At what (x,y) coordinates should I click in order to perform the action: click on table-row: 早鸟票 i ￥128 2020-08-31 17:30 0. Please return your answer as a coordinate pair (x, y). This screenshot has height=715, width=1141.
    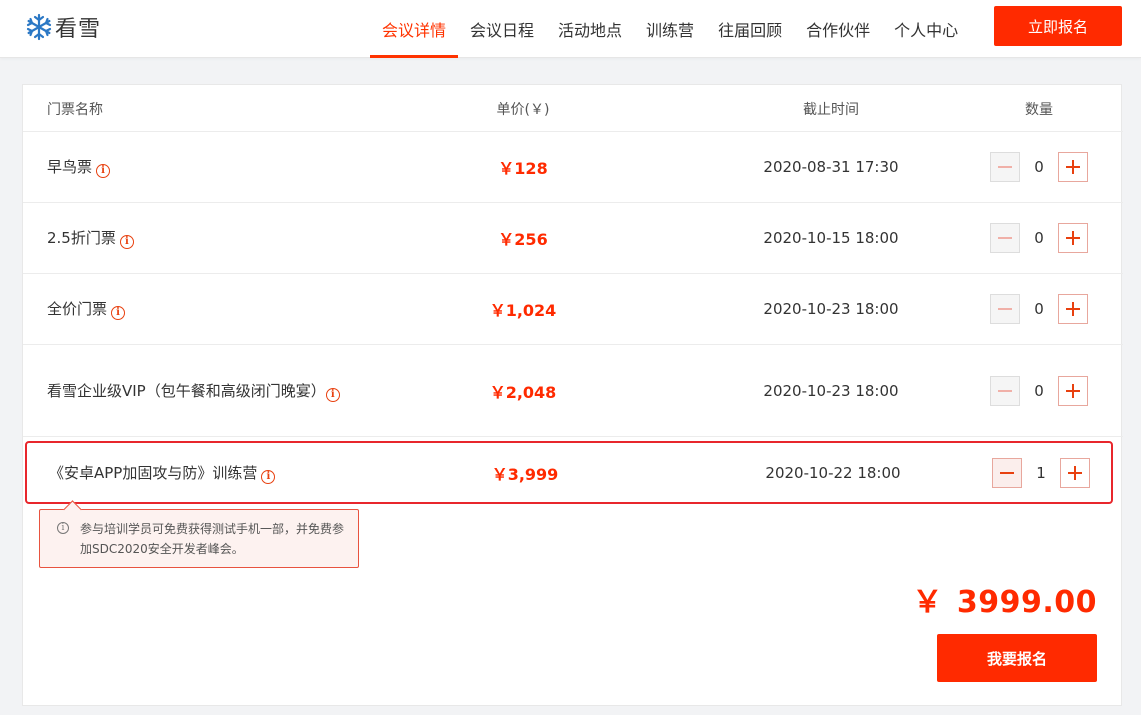
    Looking at the image, I should click on (573, 167).